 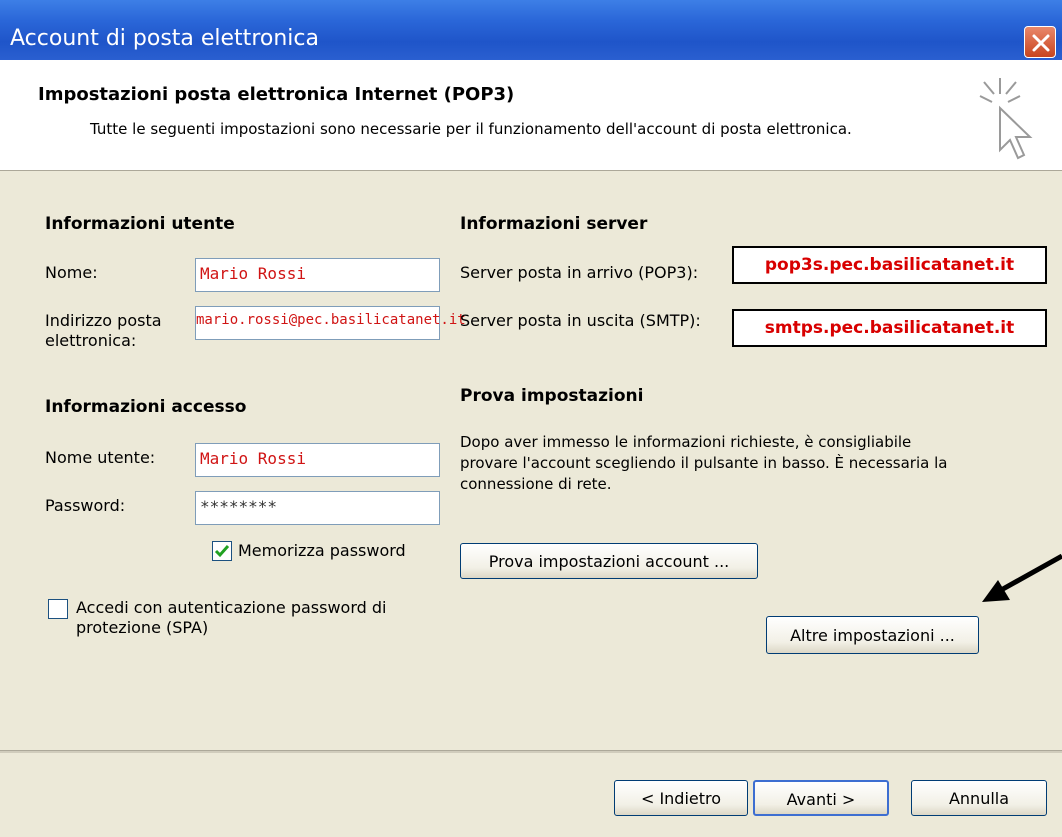 What do you see at coordinates (1006, 119) in the screenshot?
I see `wizard-cursor-icon` at bounding box center [1006, 119].